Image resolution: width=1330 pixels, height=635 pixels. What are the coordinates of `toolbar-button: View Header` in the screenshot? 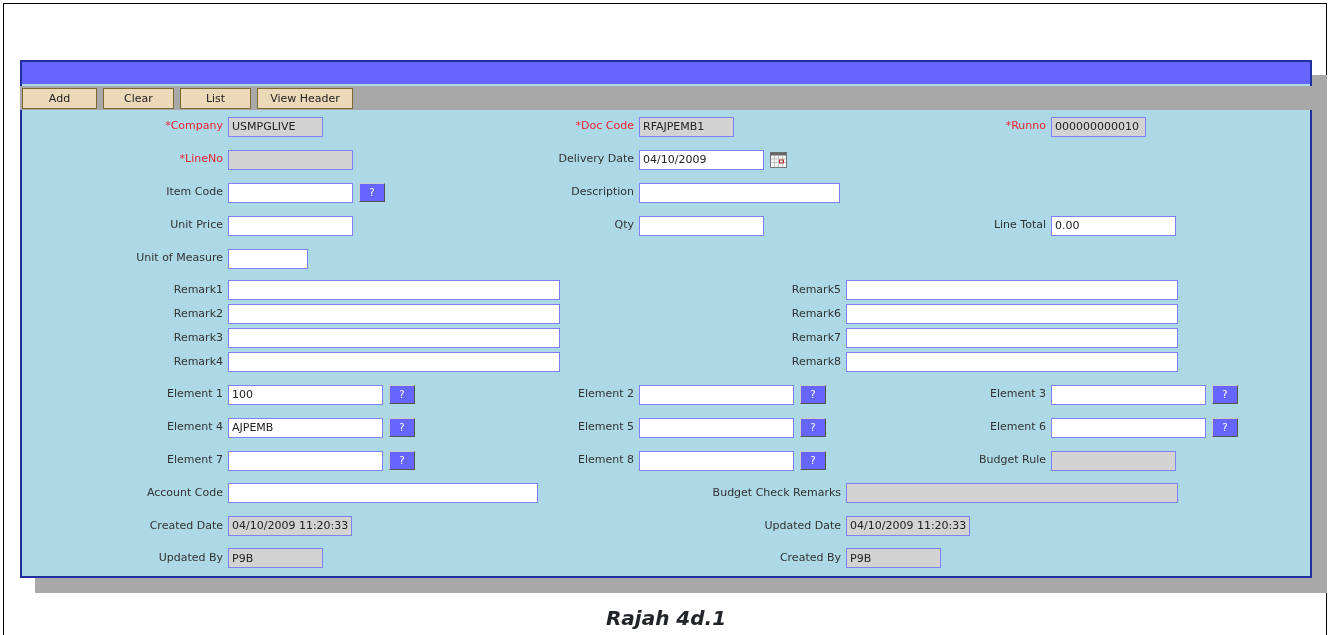 It's located at (305, 98).